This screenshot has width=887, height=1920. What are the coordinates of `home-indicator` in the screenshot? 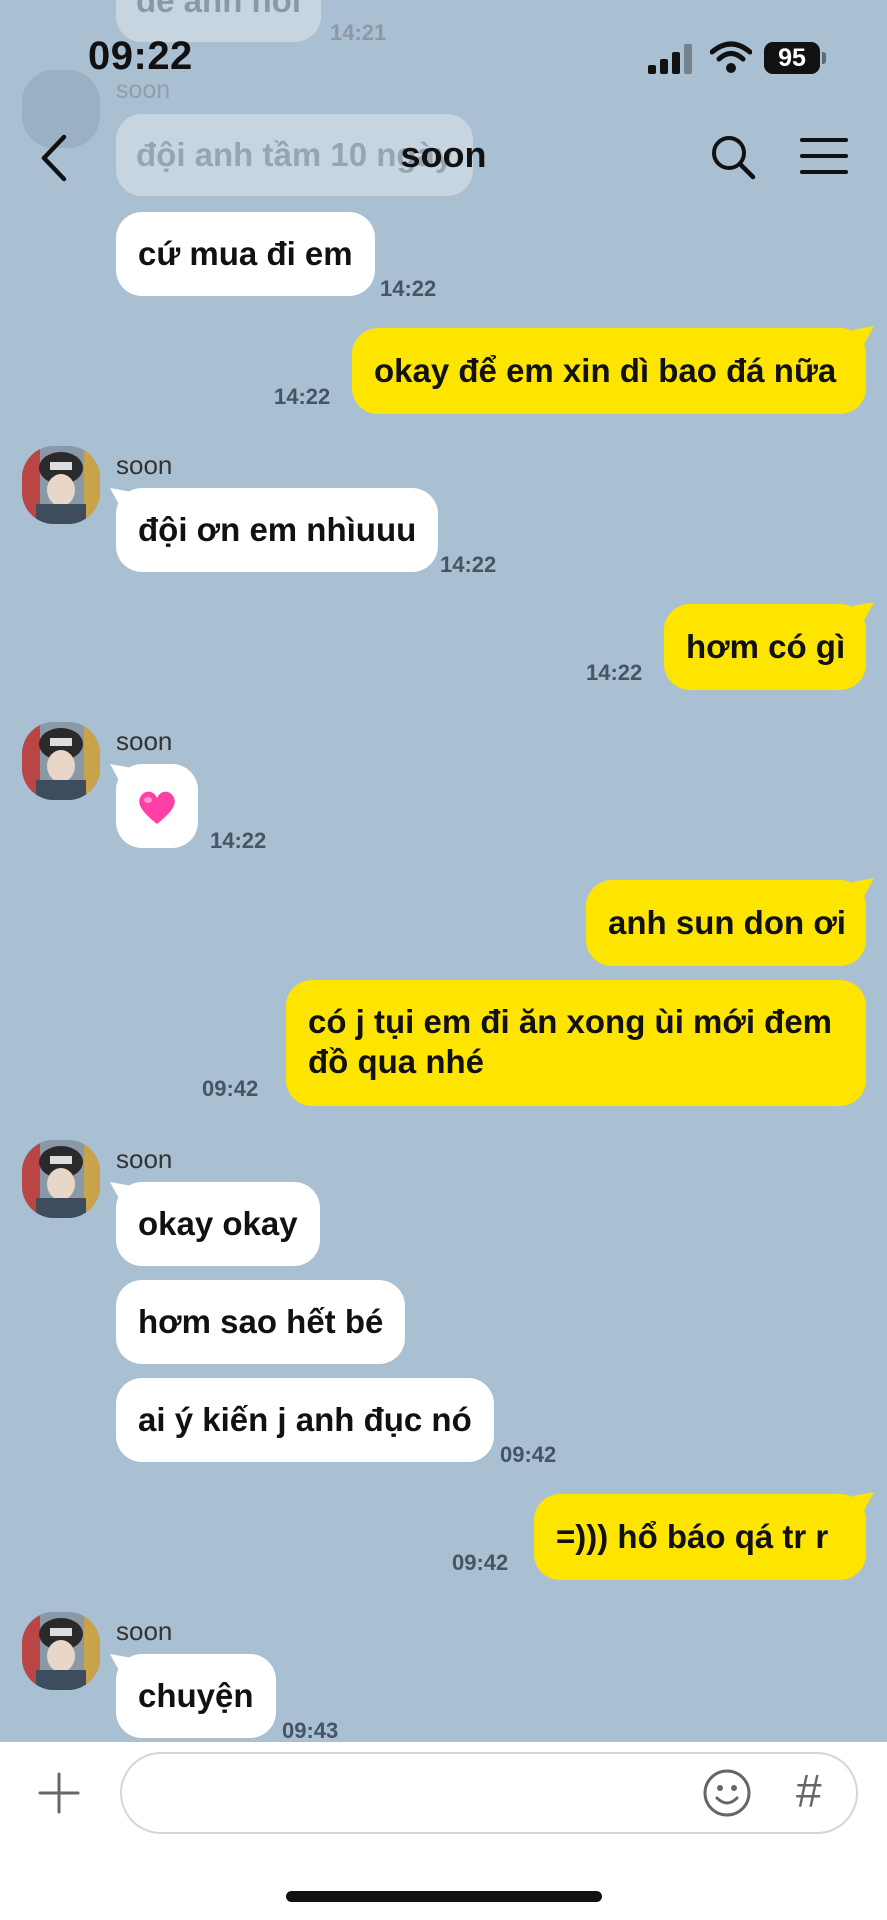 It's located at (444, 1896).